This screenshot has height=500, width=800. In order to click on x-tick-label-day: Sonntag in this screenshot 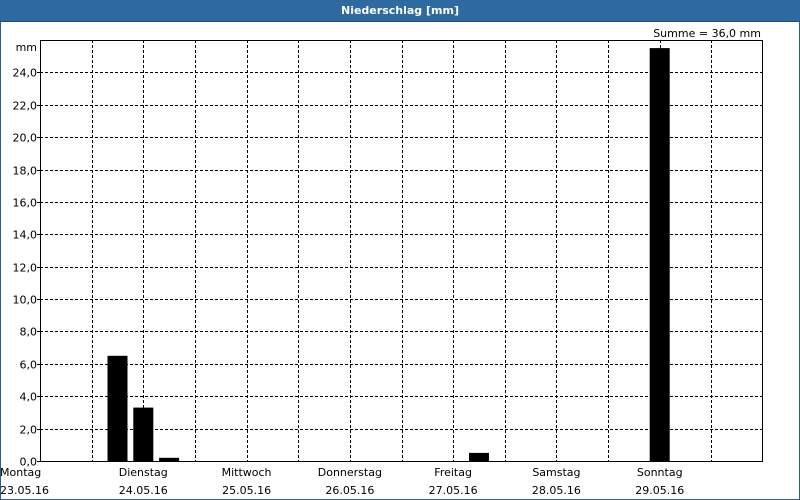, I will do `click(660, 472)`.